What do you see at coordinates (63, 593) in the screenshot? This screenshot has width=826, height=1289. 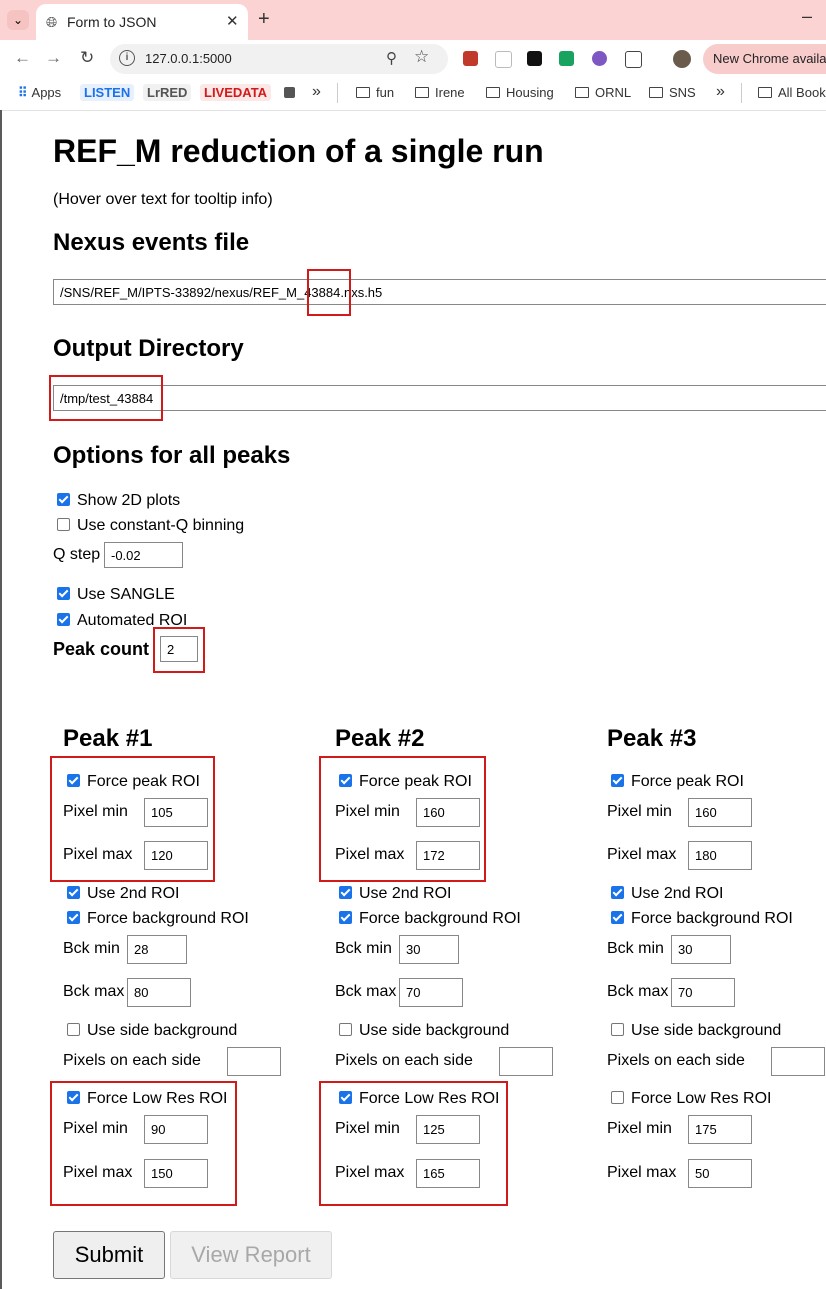 I see `use-sangle-checkbox` at bounding box center [63, 593].